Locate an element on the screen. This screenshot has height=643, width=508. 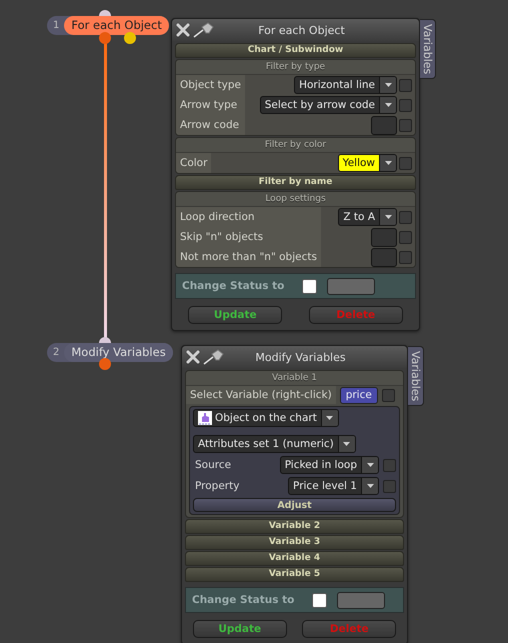
field-label: Arrow code is located at coordinates (210, 125).